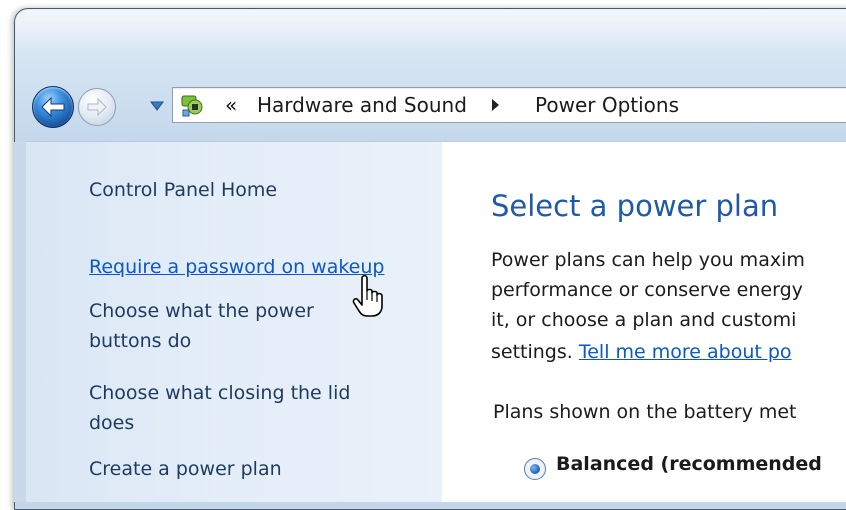  I want to click on forward-arrow-icon, so click(97, 107).